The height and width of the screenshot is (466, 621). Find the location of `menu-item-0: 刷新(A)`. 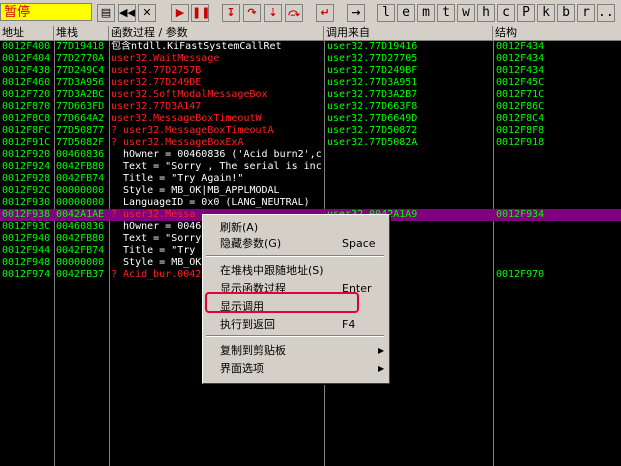

menu-item-0: 刷新(A) is located at coordinates (296, 228).